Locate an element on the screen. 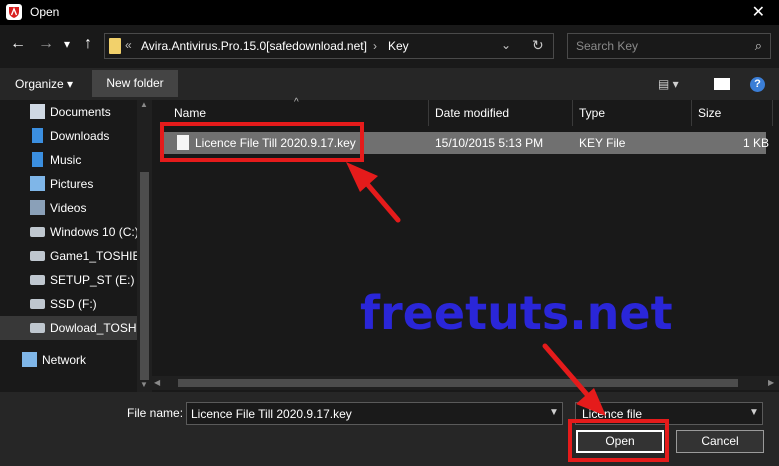  refresh-icon: ↻ is located at coordinates (538, 45).